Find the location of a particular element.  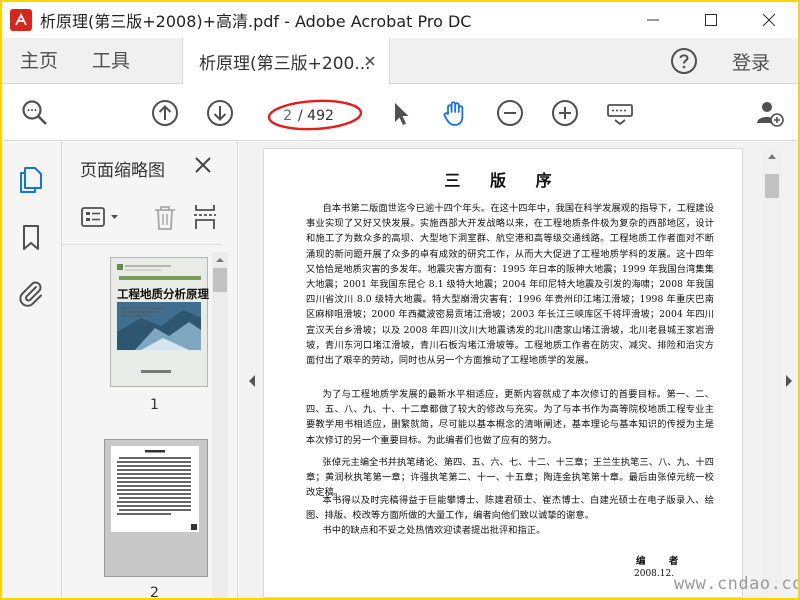

thumbnails-scrollbar is located at coordinates (220, 425).